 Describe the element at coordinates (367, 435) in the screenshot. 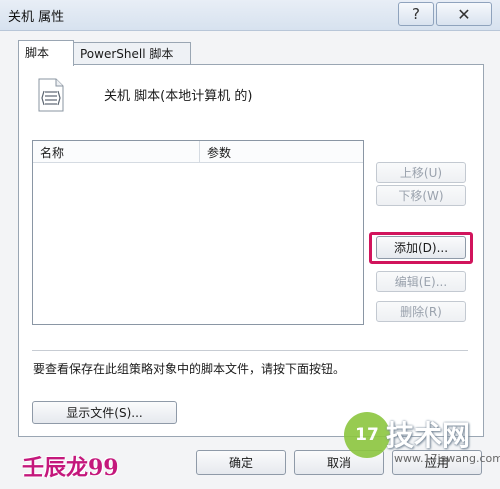

I see `watermark-logo-badge: 17` at that location.